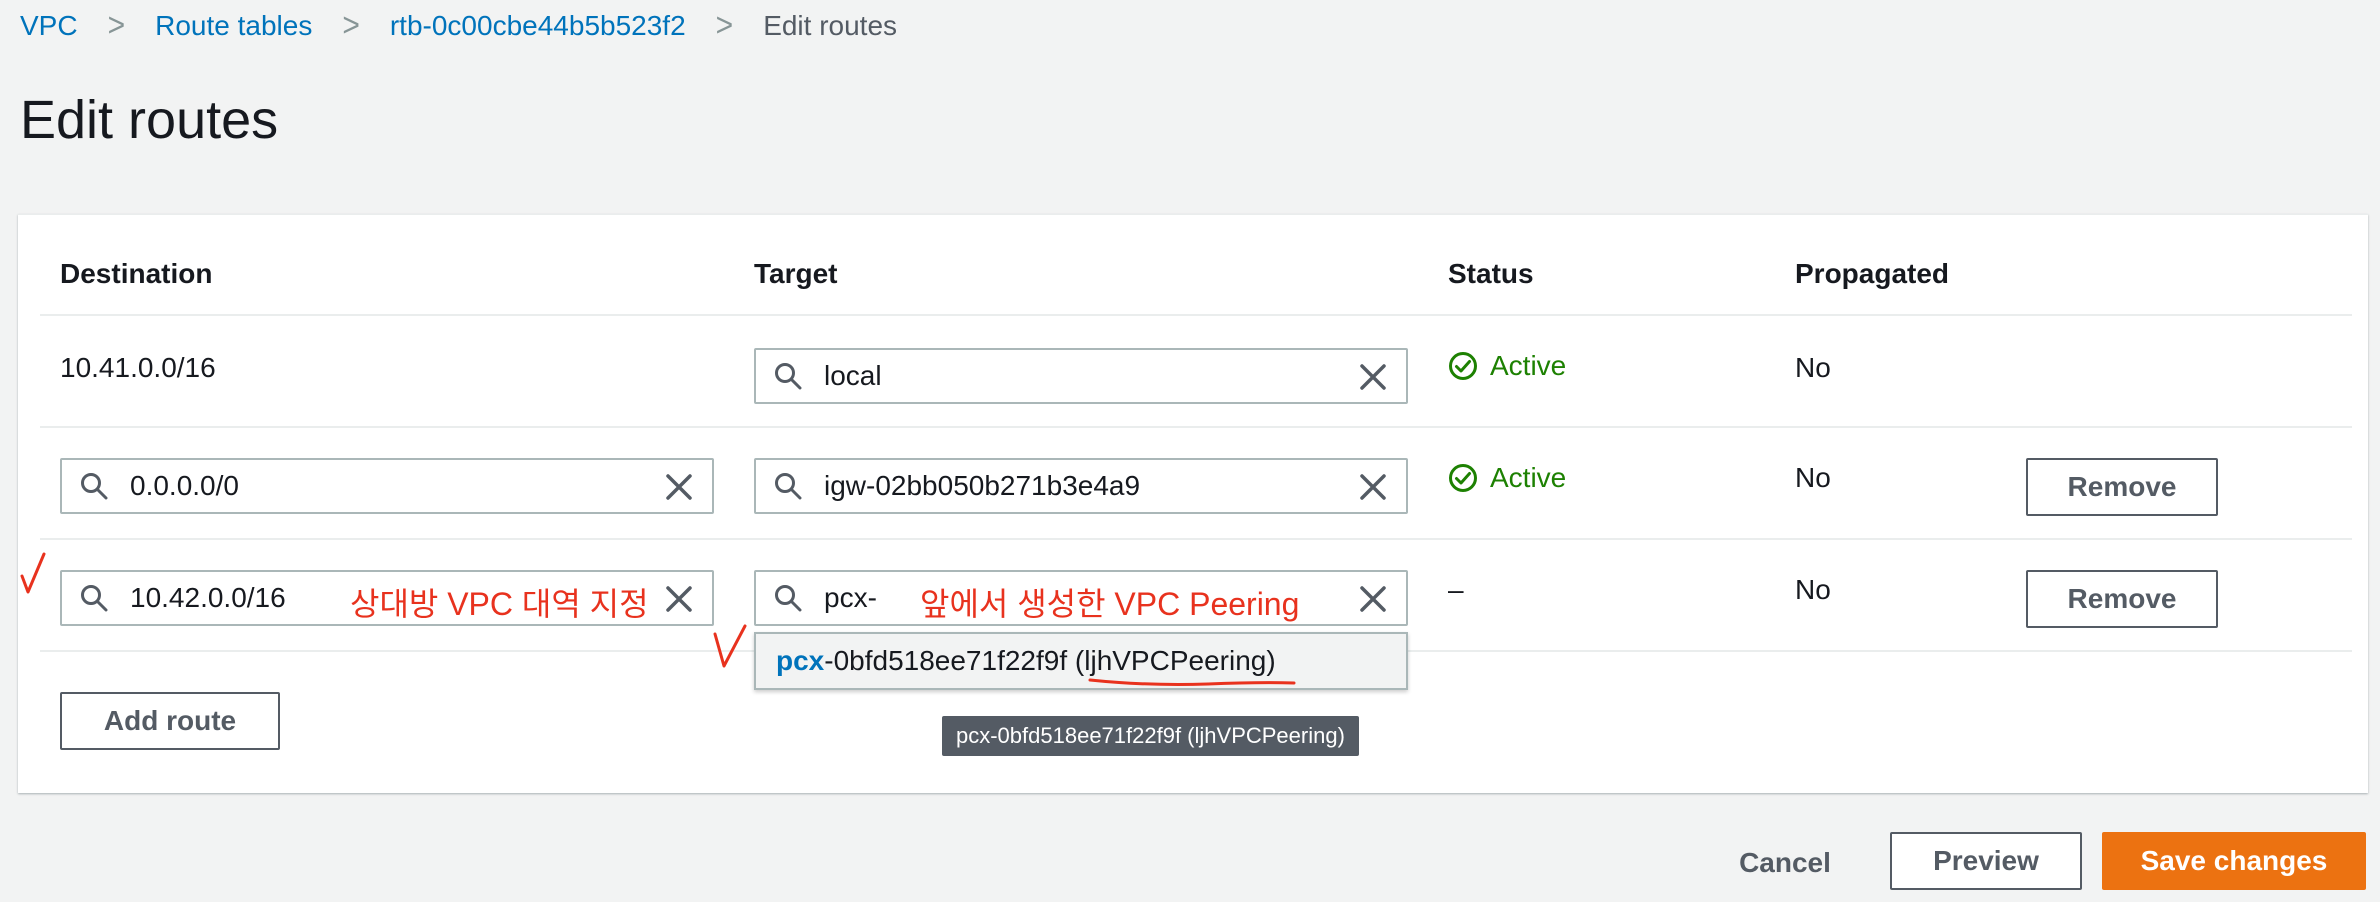  What do you see at coordinates (853, 375) in the screenshot?
I see `target-value: local` at bounding box center [853, 375].